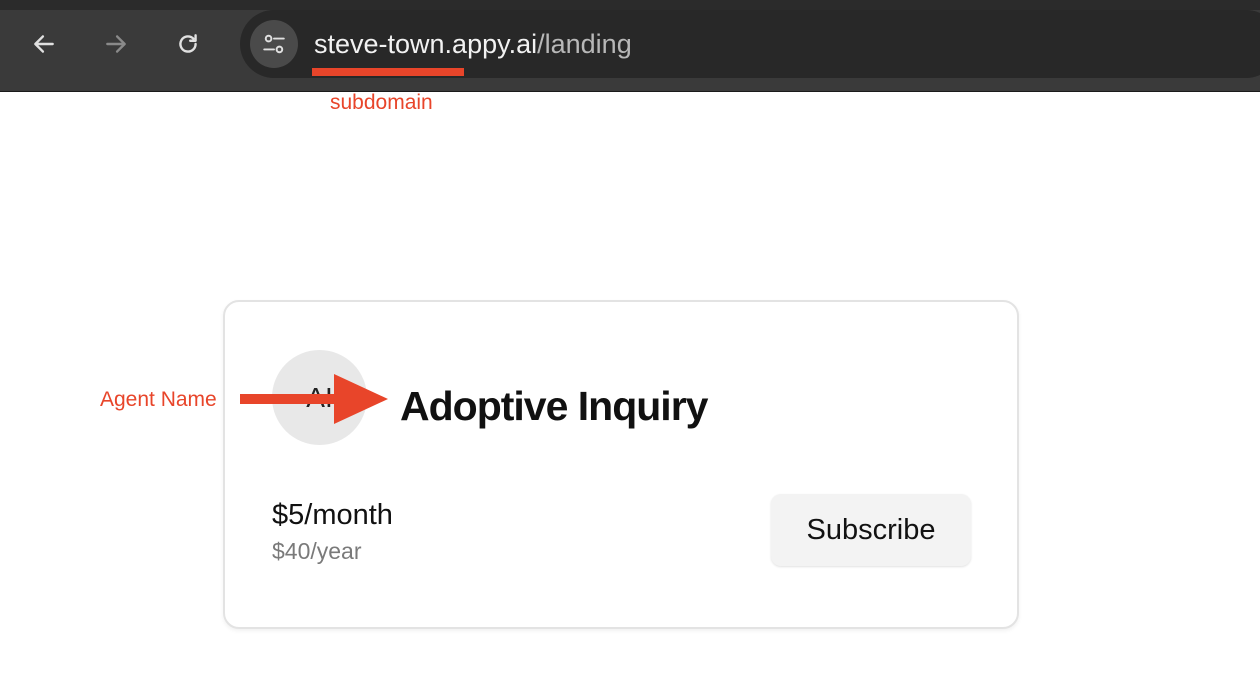 The width and height of the screenshot is (1260, 676). What do you see at coordinates (554, 406) in the screenshot?
I see `agent-name: Adoptive Inquiry` at bounding box center [554, 406].